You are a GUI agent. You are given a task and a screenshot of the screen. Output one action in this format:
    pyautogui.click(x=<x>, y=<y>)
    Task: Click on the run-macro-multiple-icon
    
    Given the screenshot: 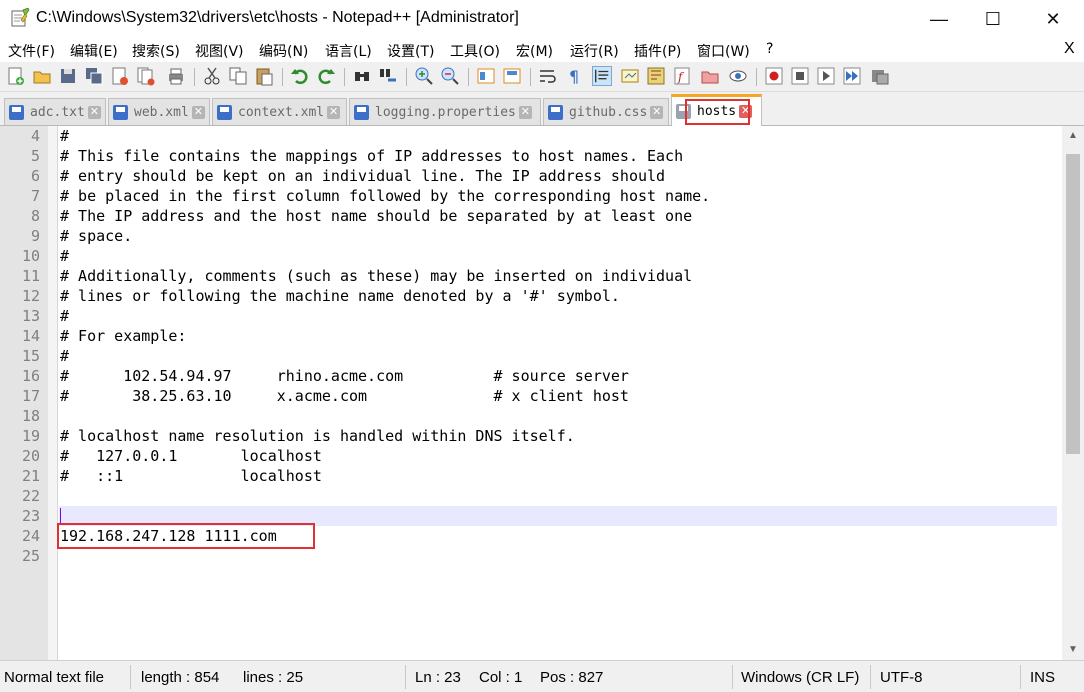 What is the action you would take?
    pyautogui.click(x=852, y=76)
    